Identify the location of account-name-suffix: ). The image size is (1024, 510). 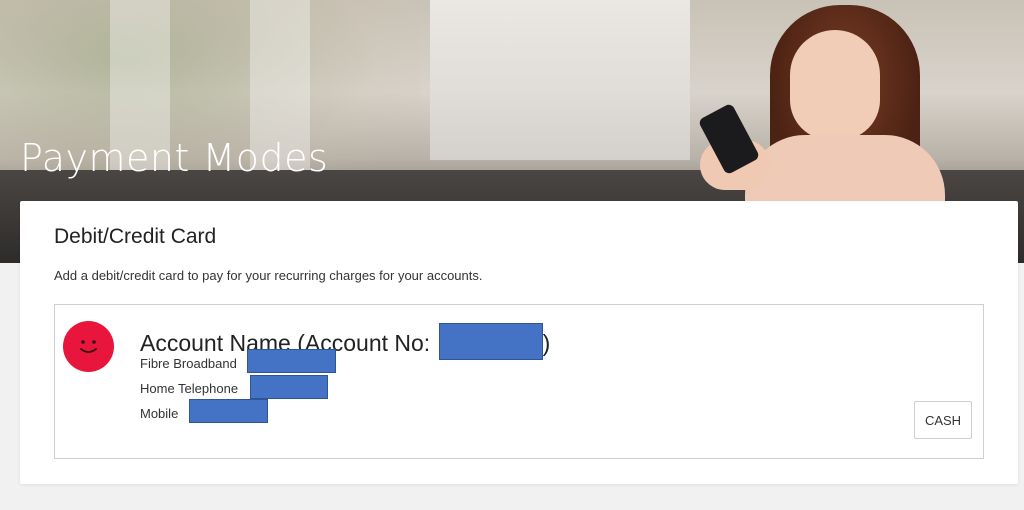
(546, 343).